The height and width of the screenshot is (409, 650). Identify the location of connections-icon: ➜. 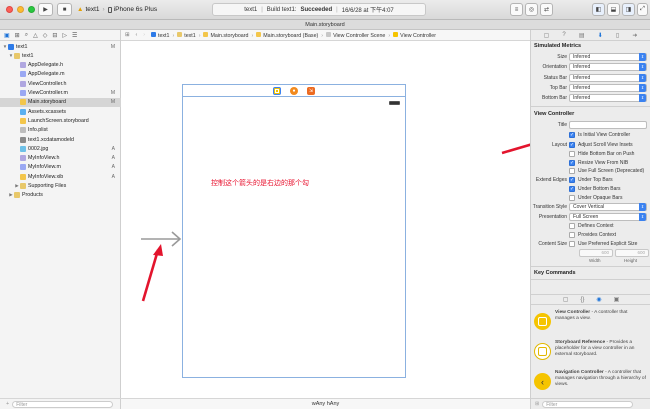
(634, 35).